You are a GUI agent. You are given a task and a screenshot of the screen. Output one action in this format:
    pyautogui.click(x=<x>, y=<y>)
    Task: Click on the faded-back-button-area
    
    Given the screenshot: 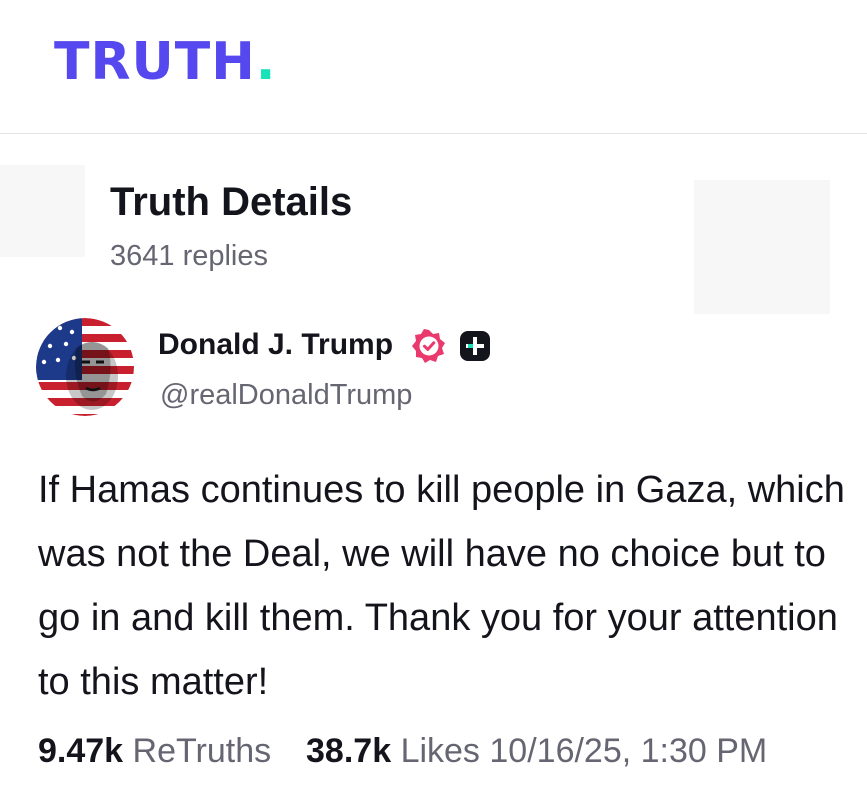 What is the action you would take?
    pyautogui.click(x=42, y=211)
    